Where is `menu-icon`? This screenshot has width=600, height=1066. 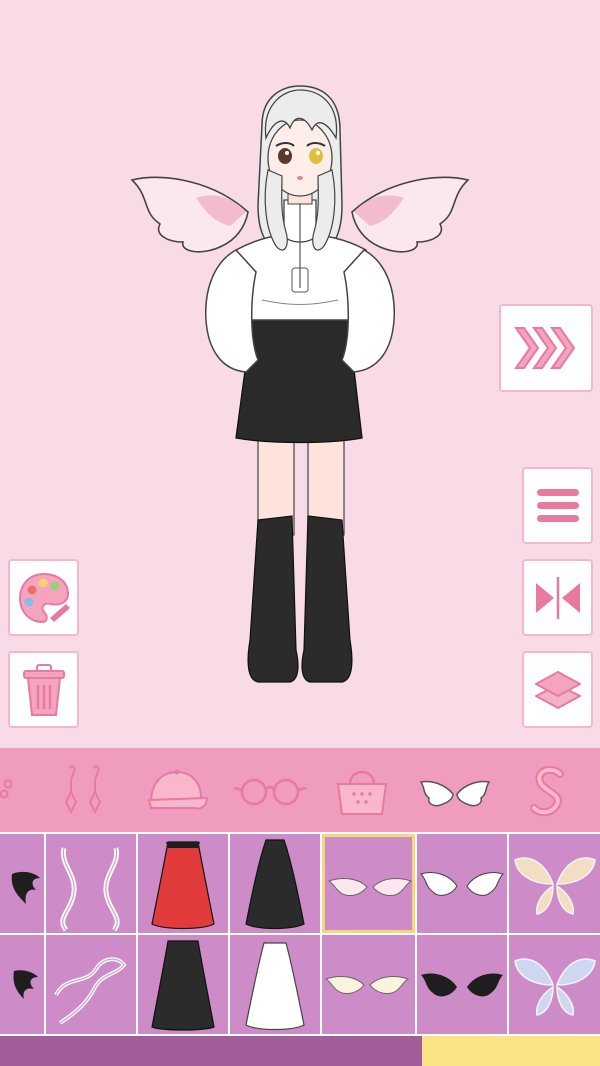
menu-icon is located at coordinates (557, 505).